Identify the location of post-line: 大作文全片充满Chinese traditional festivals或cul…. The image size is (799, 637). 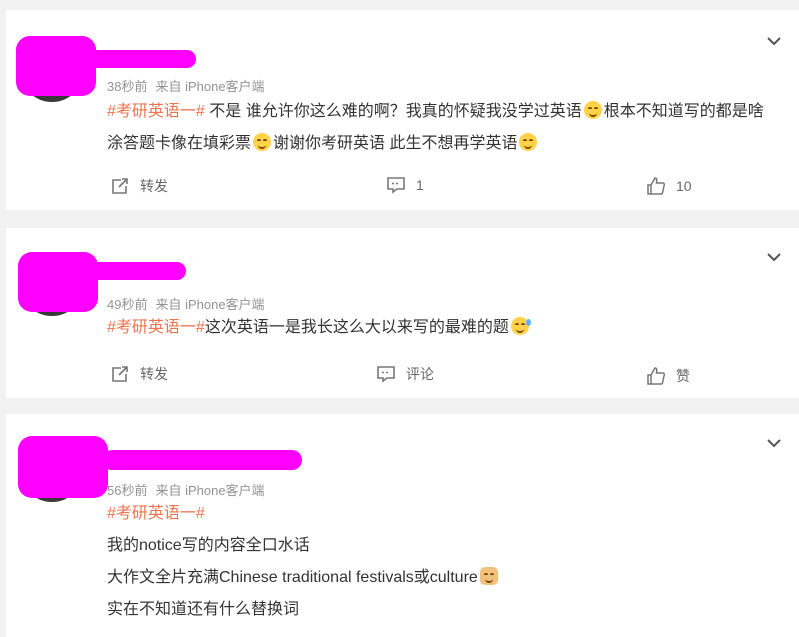
(444, 578).